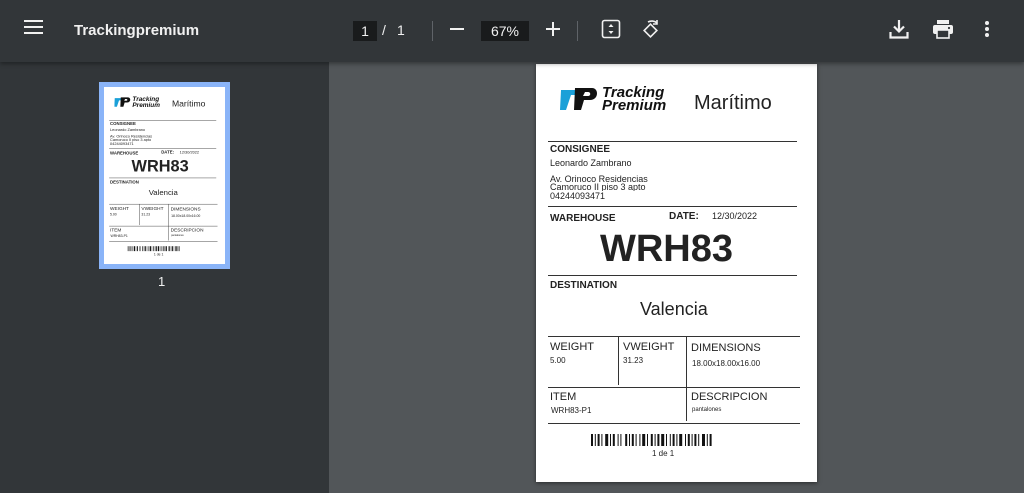 The height and width of the screenshot is (493, 1024). What do you see at coordinates (651, 31) in the screenshot?
I see `rotate-button` at bounding box center [651, 31].